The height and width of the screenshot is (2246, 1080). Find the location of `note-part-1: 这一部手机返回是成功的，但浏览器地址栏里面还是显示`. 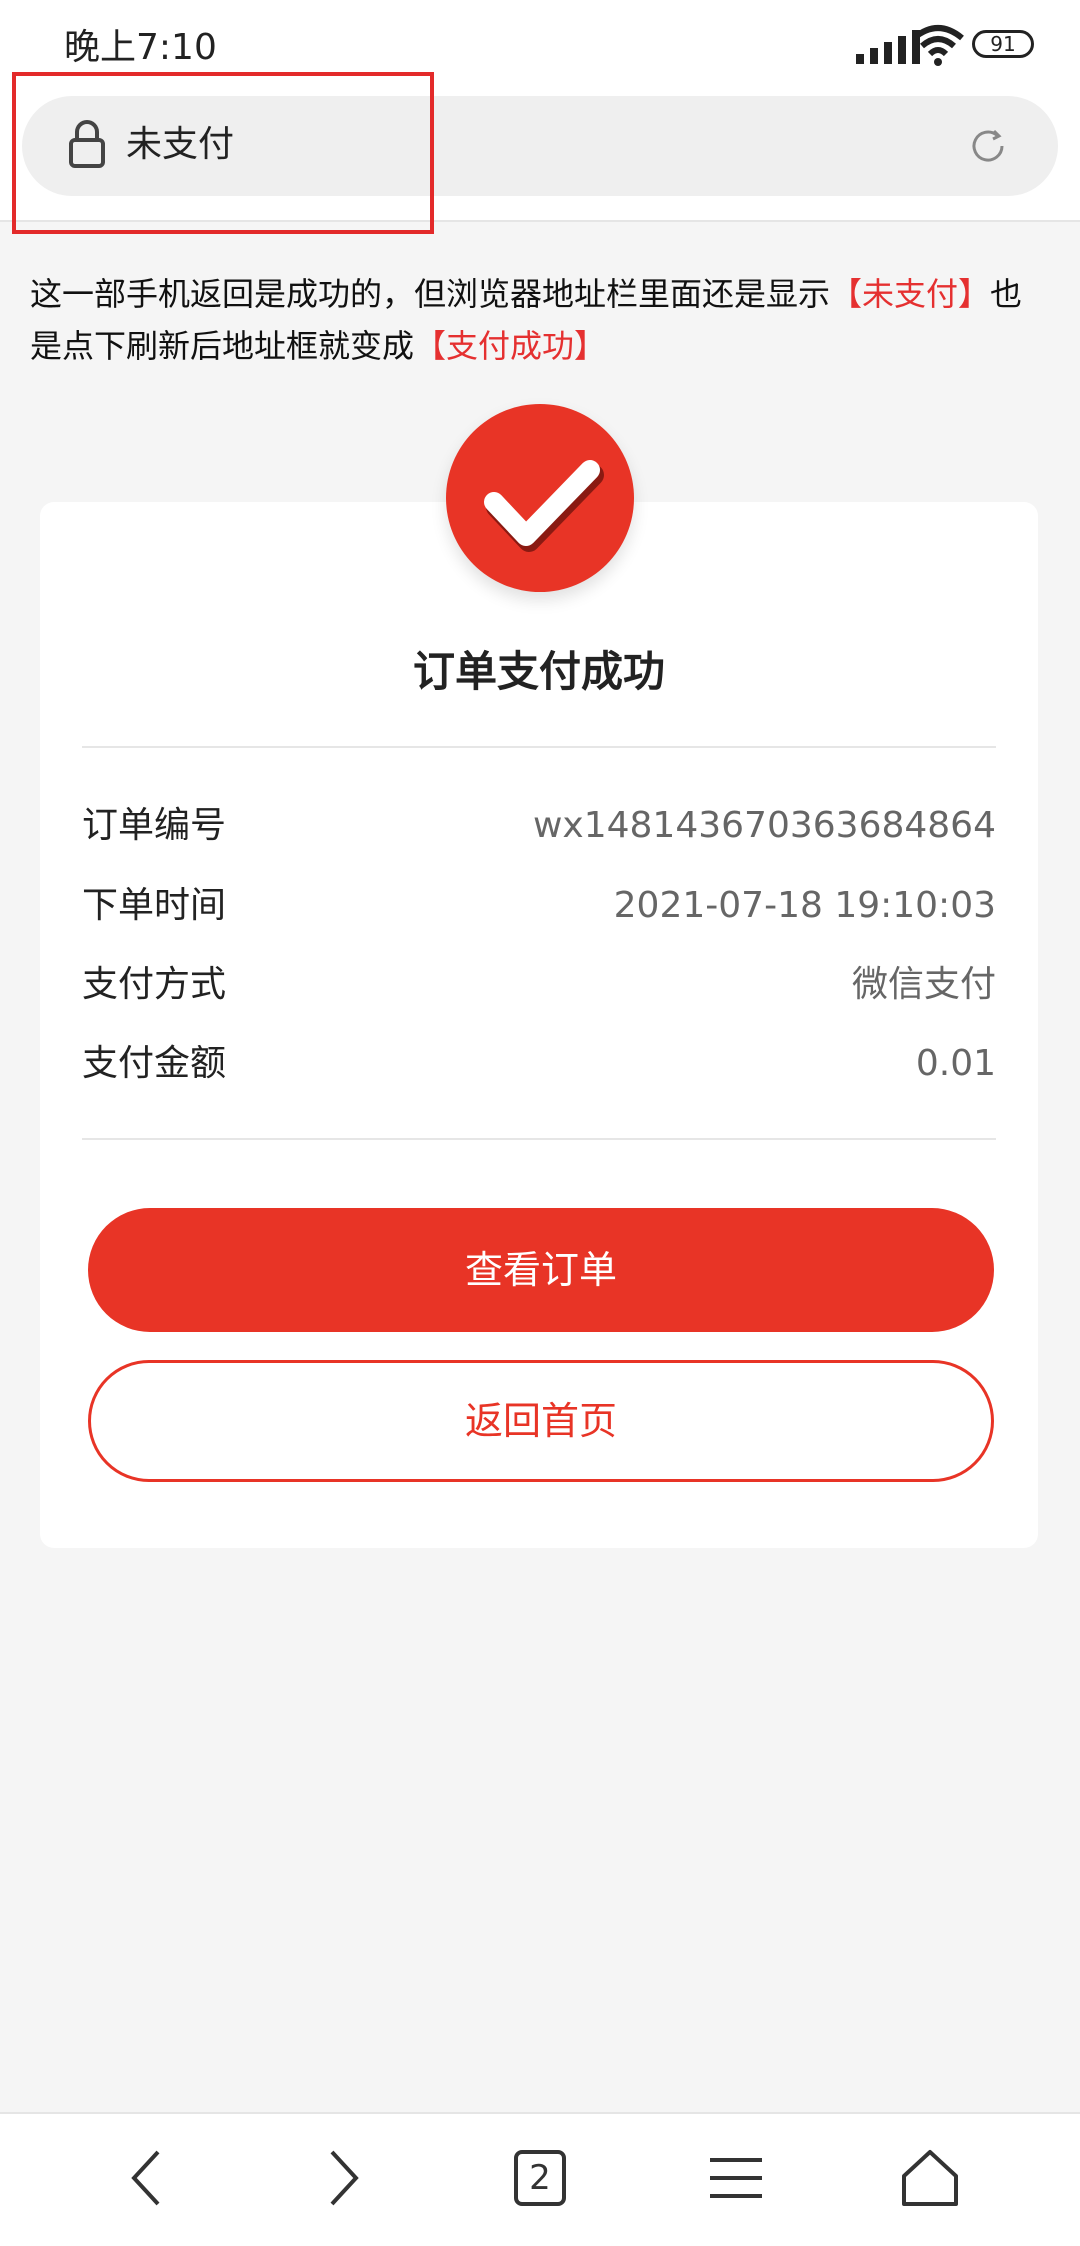

note-part-1: 这一部手机返回是成功的，但浏览器地址栏里面还是显示 is located at coordinates (430, 294).